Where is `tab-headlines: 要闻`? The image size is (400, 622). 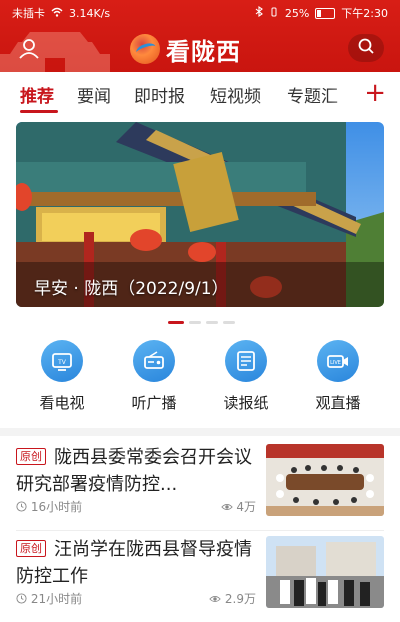 tab-headlines: 要闻 is located at coordinates (94, 94).